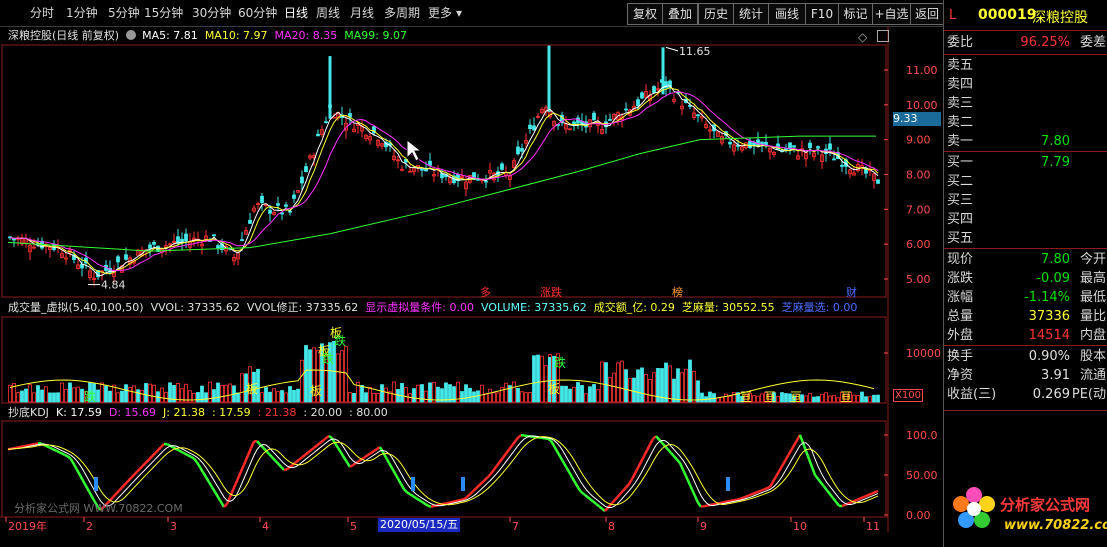 This screenshot has width=1107, height=547. Describe the element at coordinates (42, 13) in the screenshot. I see `period-0: 分时` at that location.